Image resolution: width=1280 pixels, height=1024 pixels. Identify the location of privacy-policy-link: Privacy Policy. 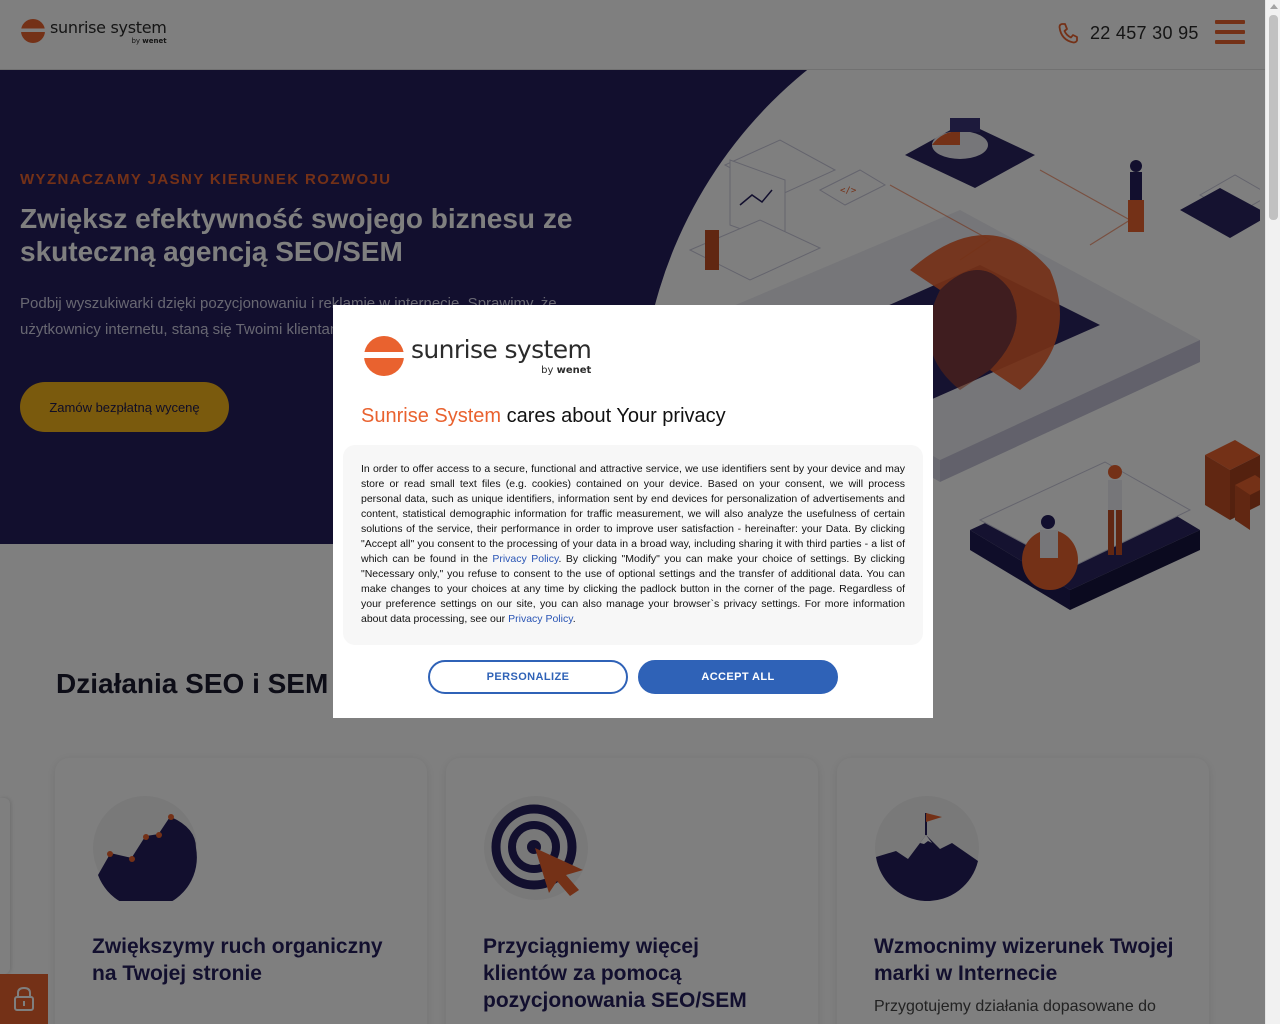
(525, 559).